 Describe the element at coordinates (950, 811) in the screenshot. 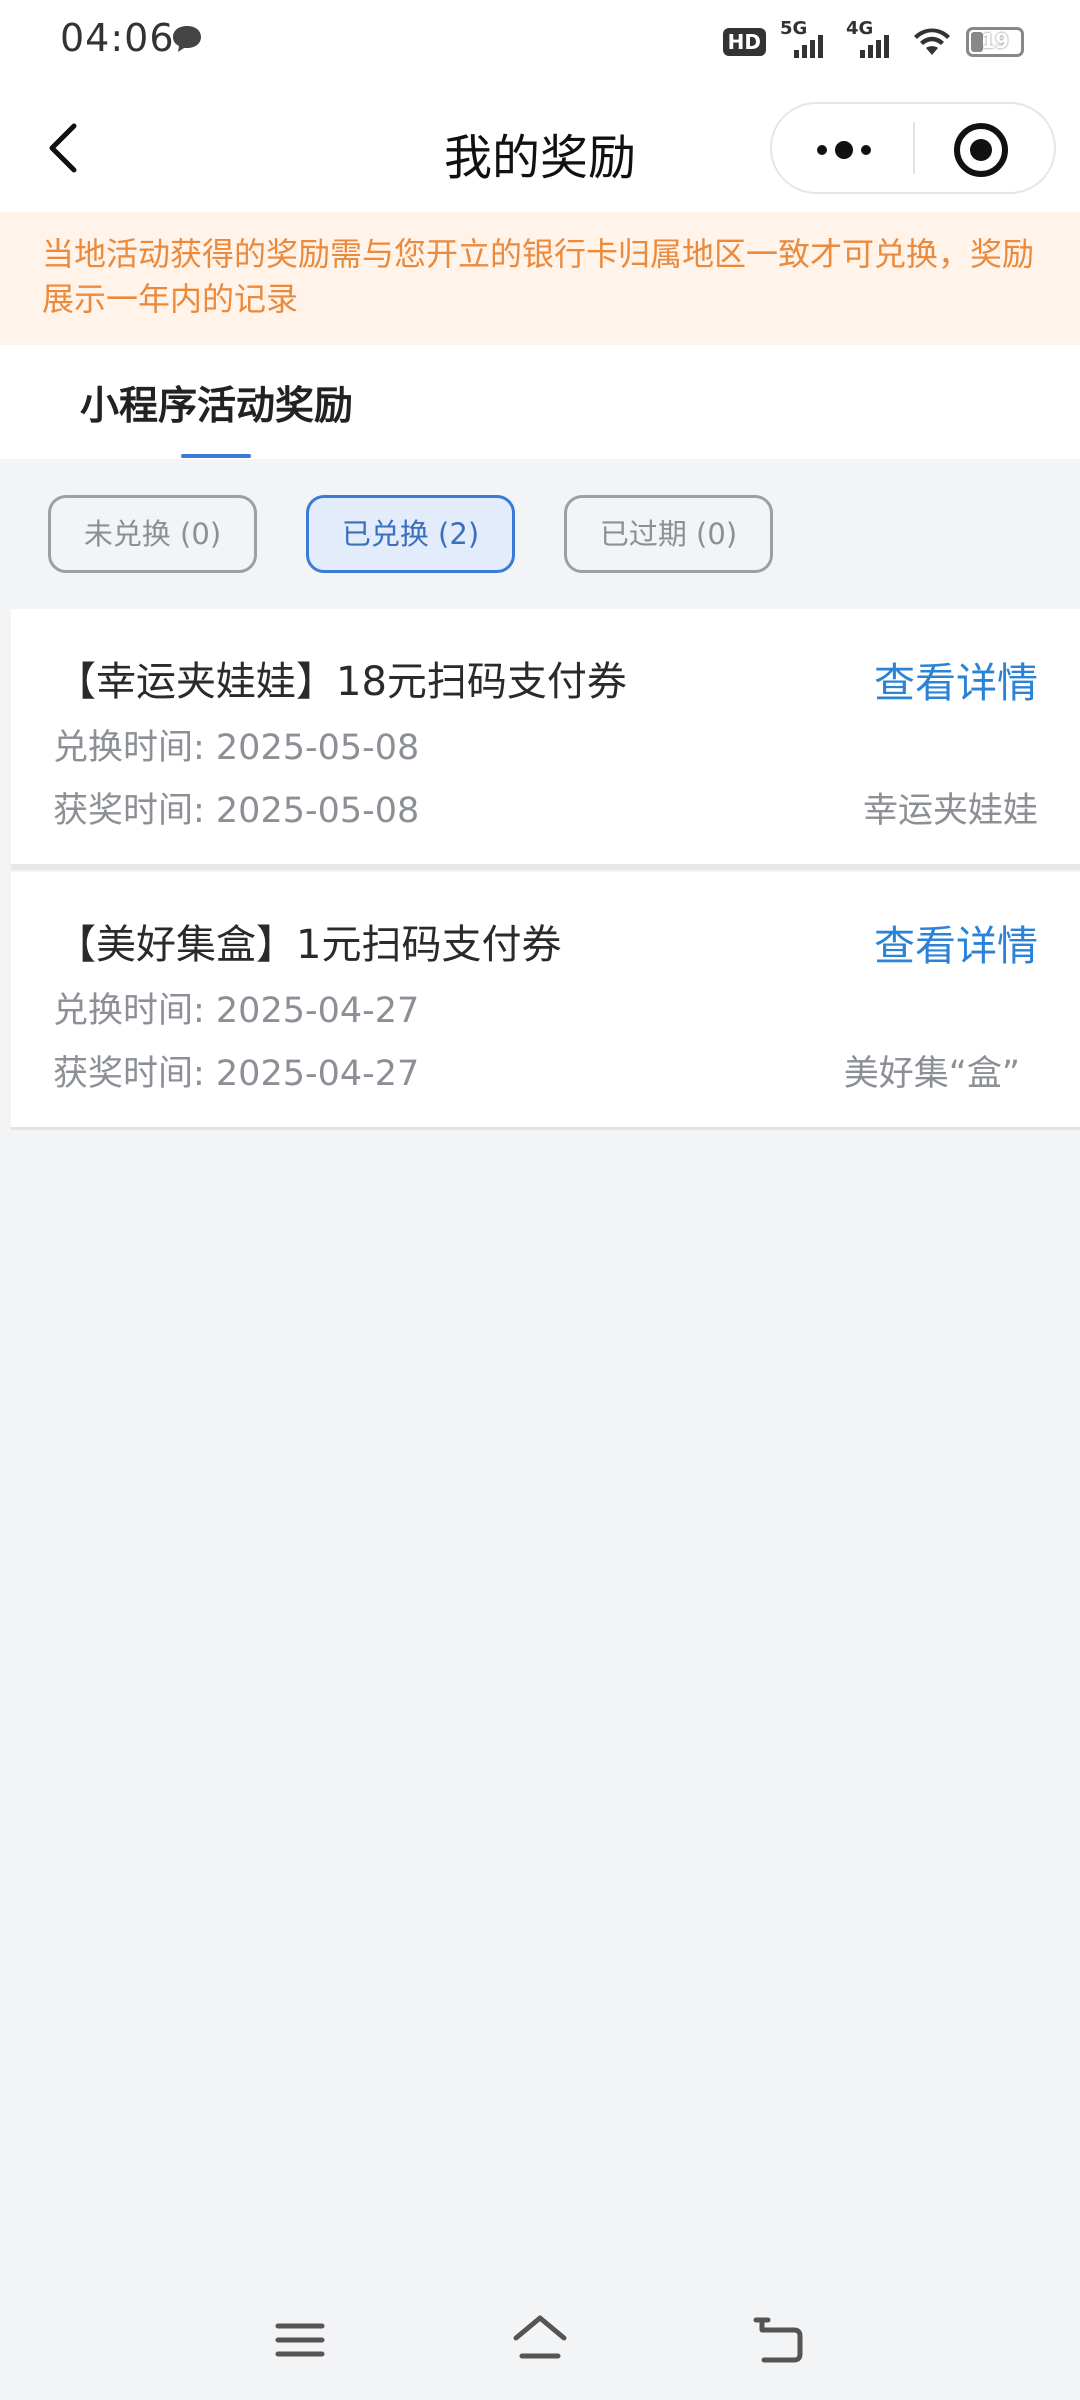

I see `reward-source: 幸运夹娃娃` at that location.